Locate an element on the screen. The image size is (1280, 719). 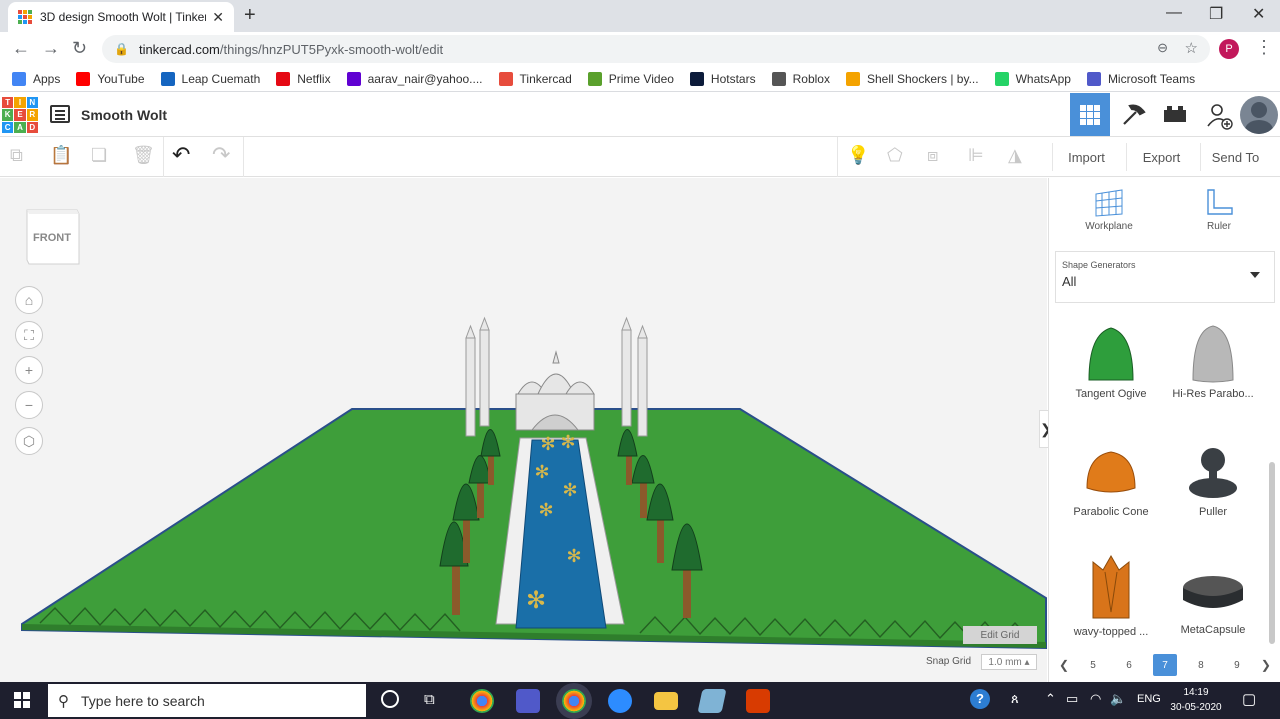
notepad-icon is located at coordinates (712, 701).